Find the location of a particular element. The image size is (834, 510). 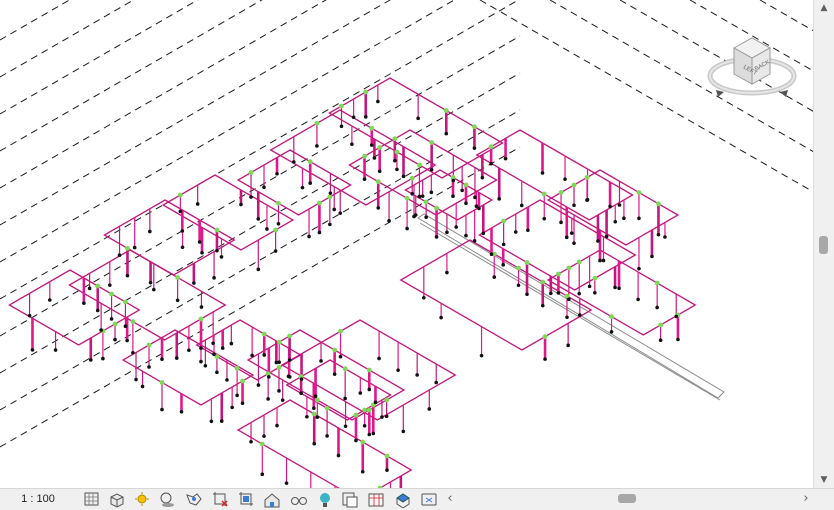

main-duct-run is located at coordinates (571, 307).